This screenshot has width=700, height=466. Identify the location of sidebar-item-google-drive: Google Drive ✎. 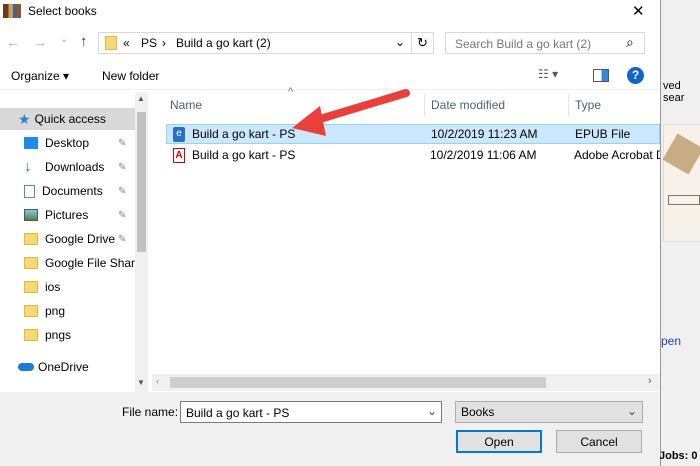
(67, 239).